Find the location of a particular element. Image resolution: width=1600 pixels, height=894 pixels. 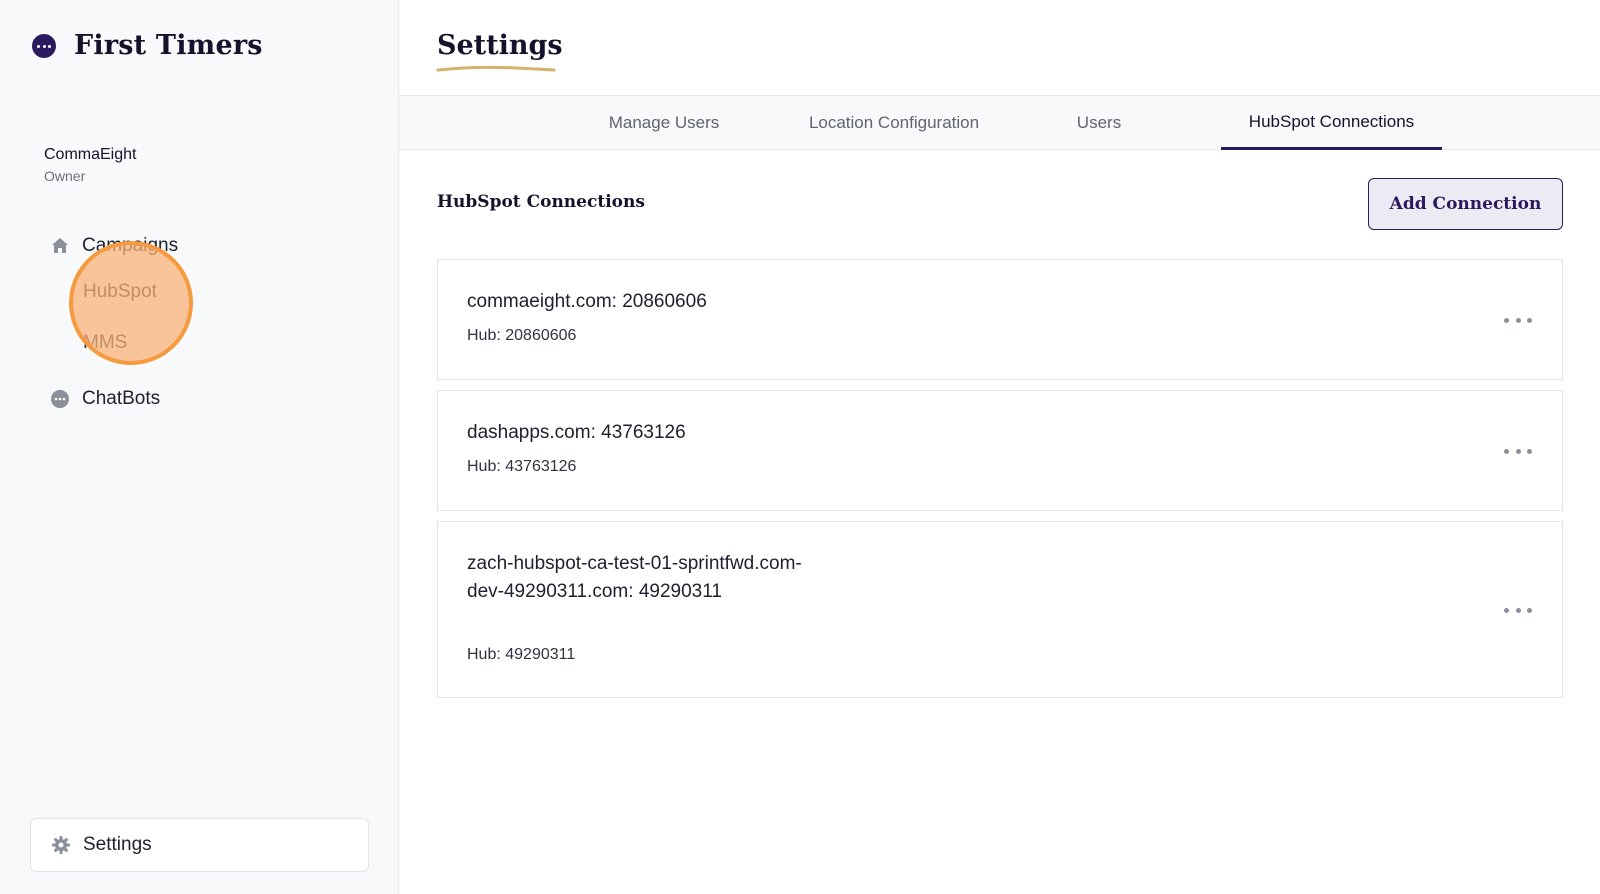

sidebar-item-label: HubSpot is located at coordinates (120, 291).